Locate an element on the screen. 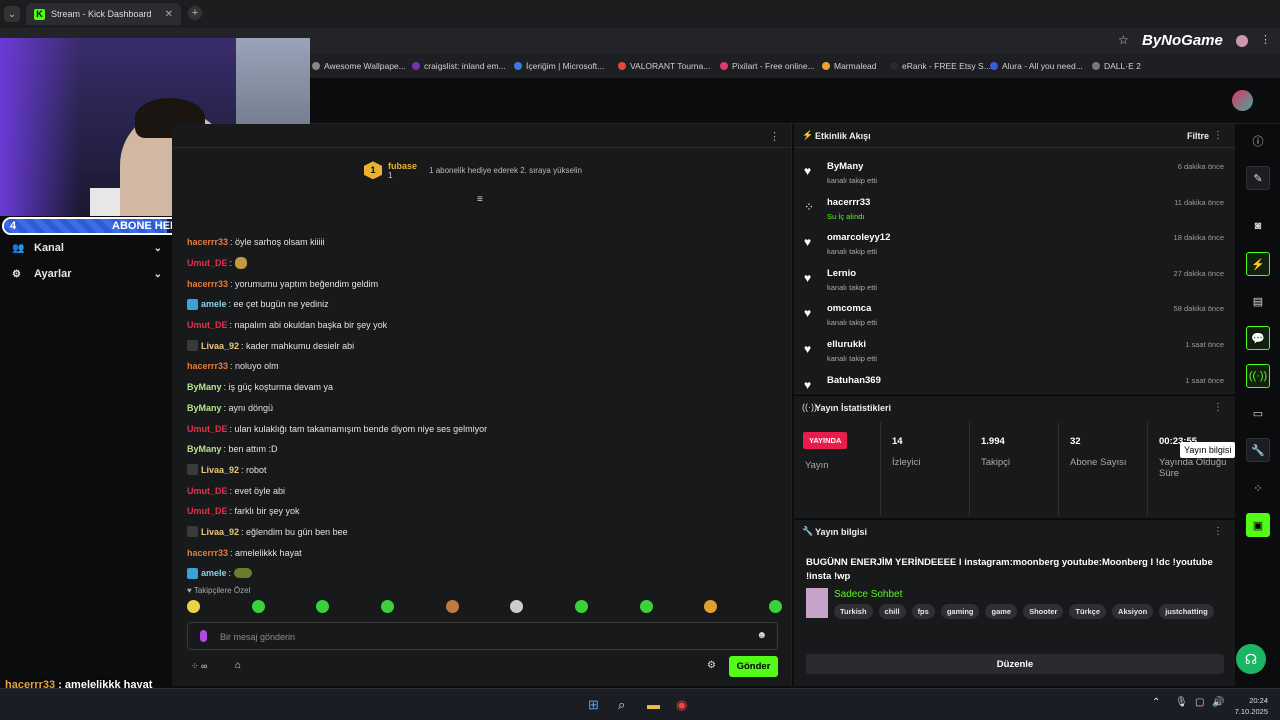 This screenshot has height=720, width=1280. send-button: Gönder is located at coordinates (753, 666).